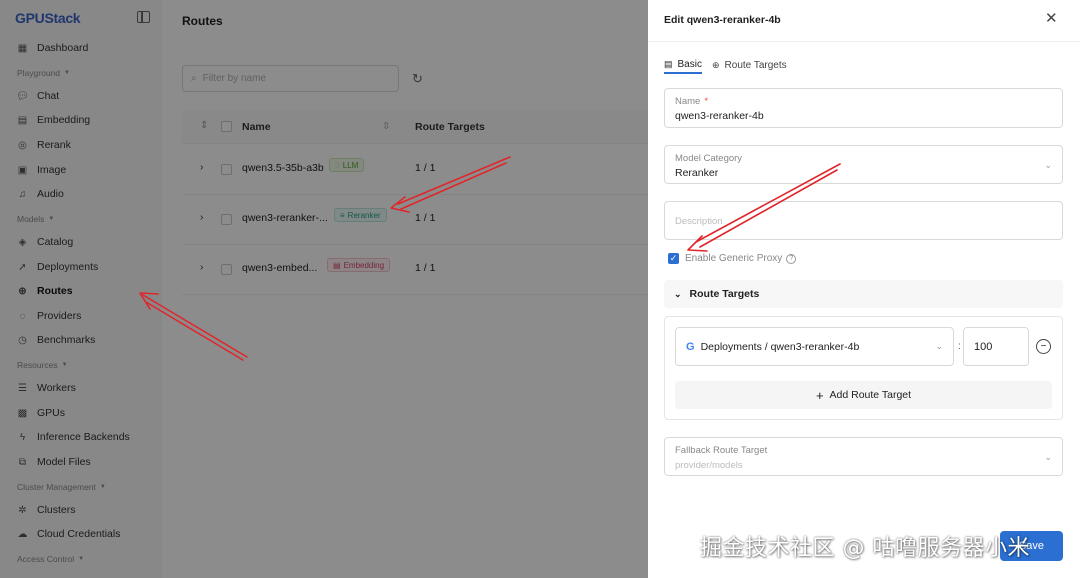  Describe the element at coordinates (864, 66) in the screenshot. I see `drawer-tabs: ▤ Basic ⊕ Route Targets` at that location.